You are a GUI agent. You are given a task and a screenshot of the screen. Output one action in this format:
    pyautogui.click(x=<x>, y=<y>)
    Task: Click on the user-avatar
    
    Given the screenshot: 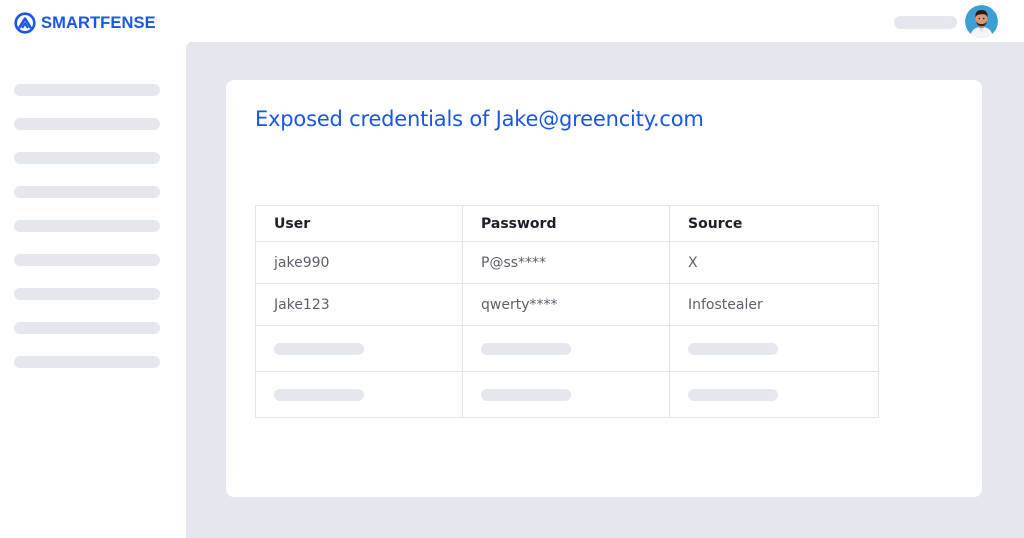 What is the action you would take?
    pyautogui.click(x=981, y=21)
    